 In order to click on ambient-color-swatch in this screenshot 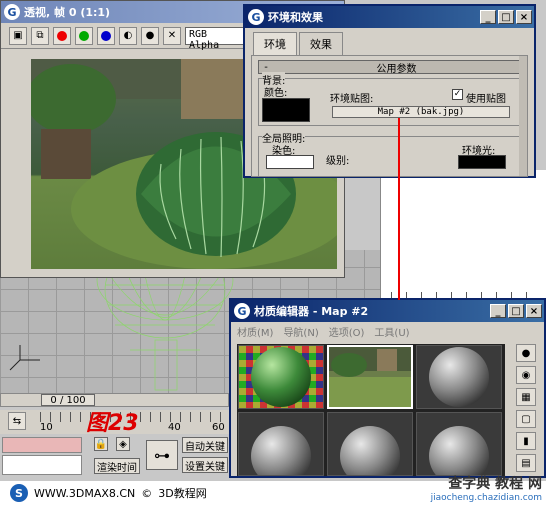, I will do `click(482, 162)`.